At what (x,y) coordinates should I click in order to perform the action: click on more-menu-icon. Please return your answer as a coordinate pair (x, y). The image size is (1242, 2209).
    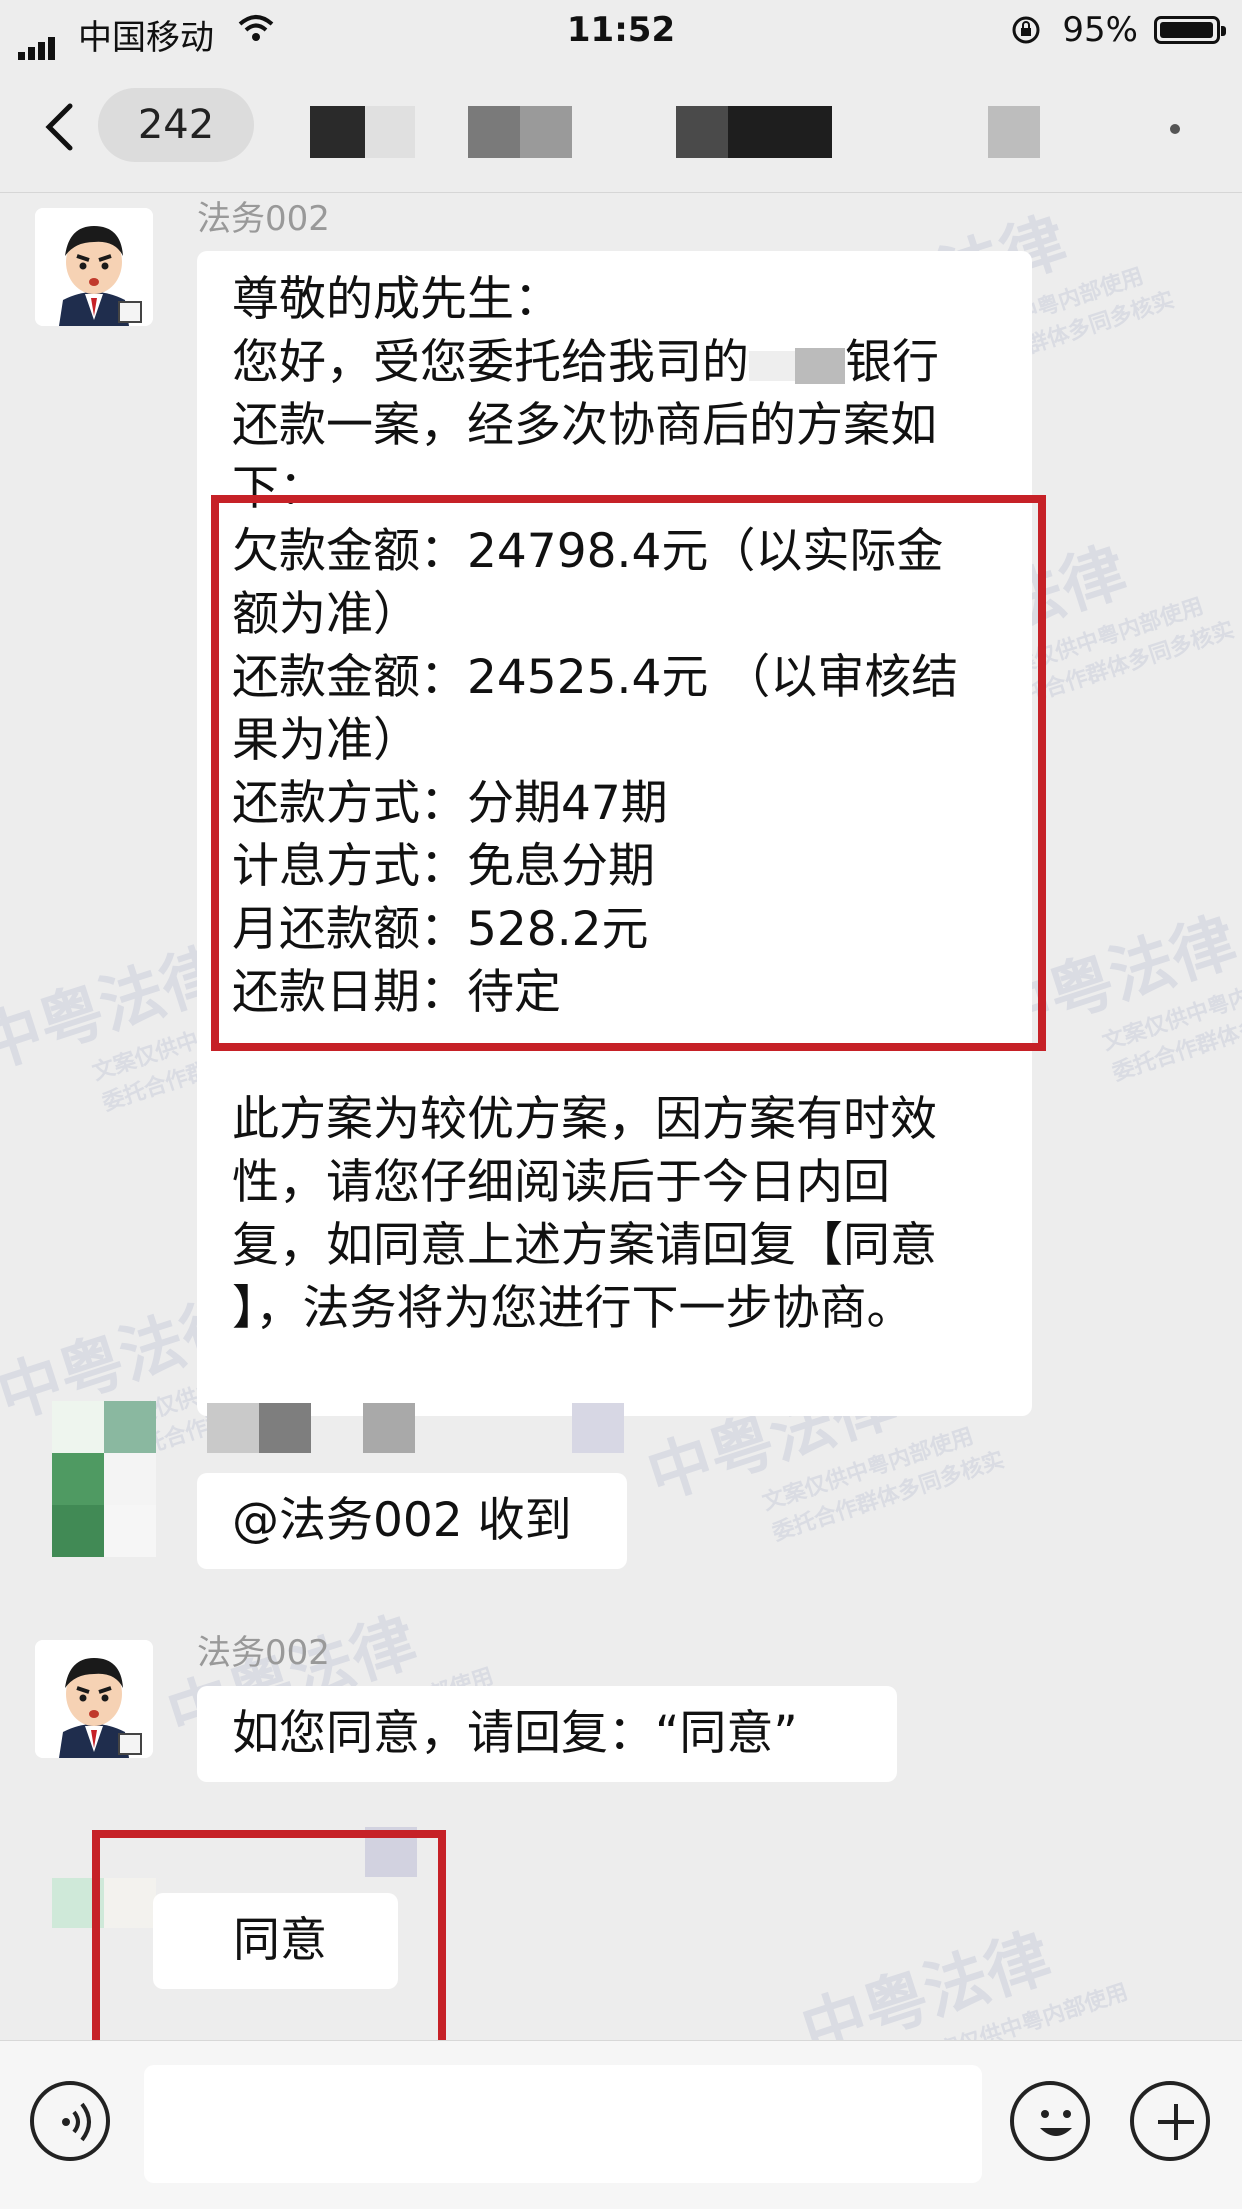
    Looking at the image, I should click on (1175, 129).